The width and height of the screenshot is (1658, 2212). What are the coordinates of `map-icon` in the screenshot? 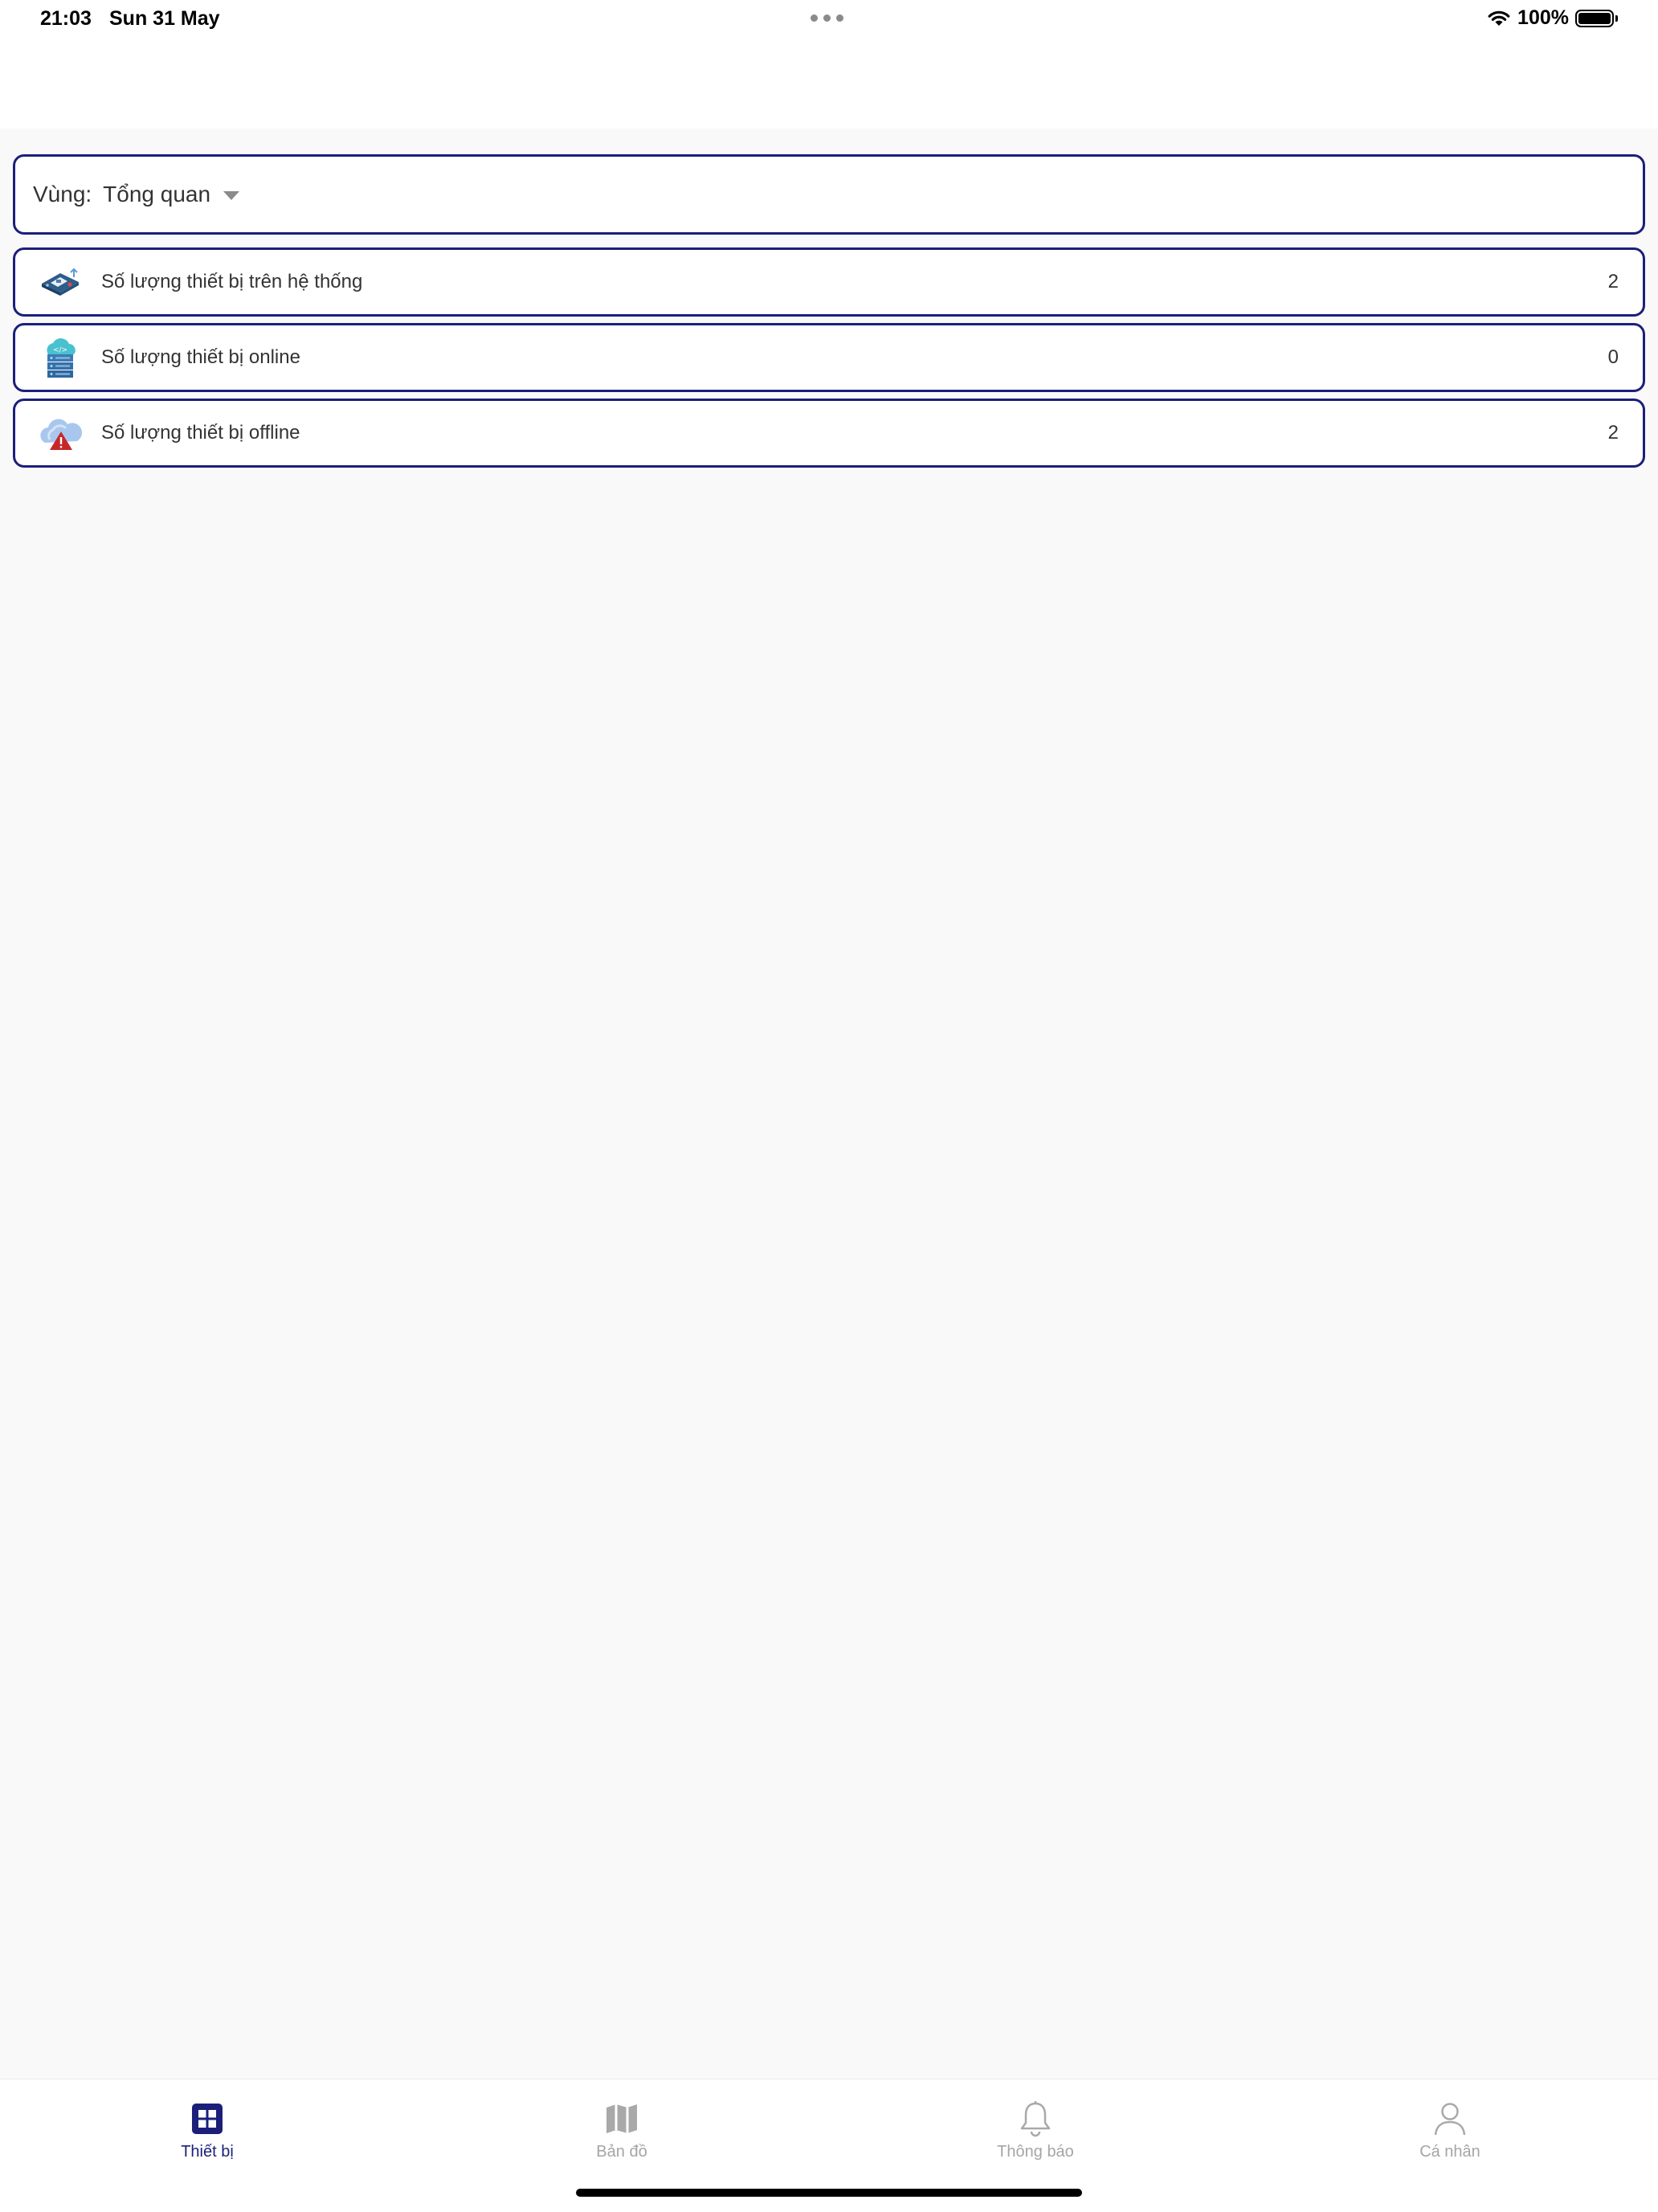 It's located at (622, 2119).